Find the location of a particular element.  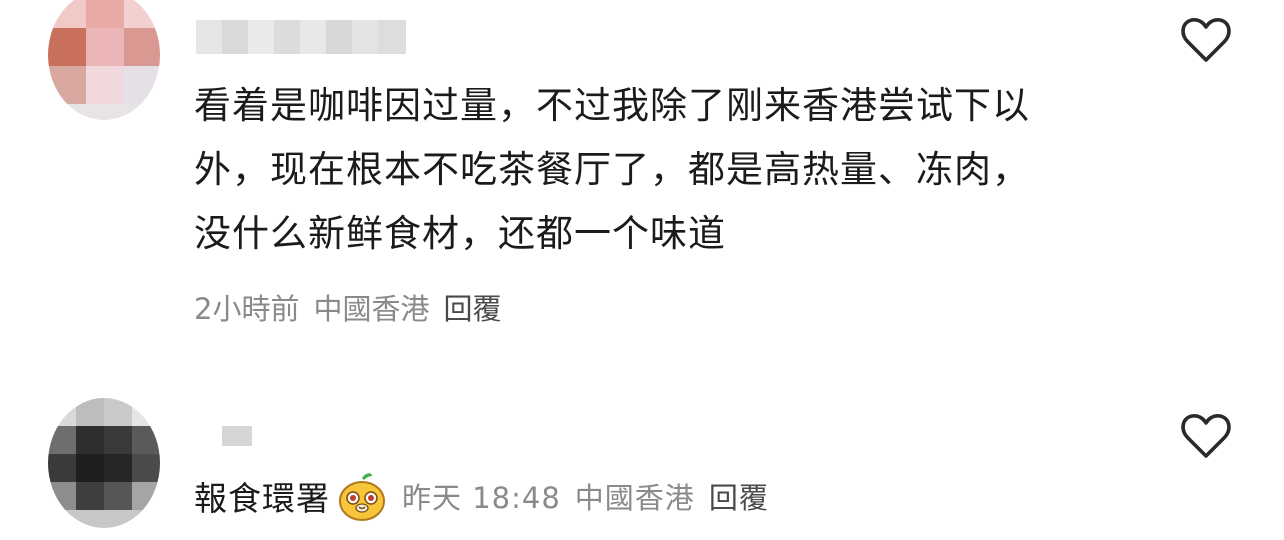

comment-meta: 昨天 18:48 中國香港 回覆 is located at coordinates (592, 496).